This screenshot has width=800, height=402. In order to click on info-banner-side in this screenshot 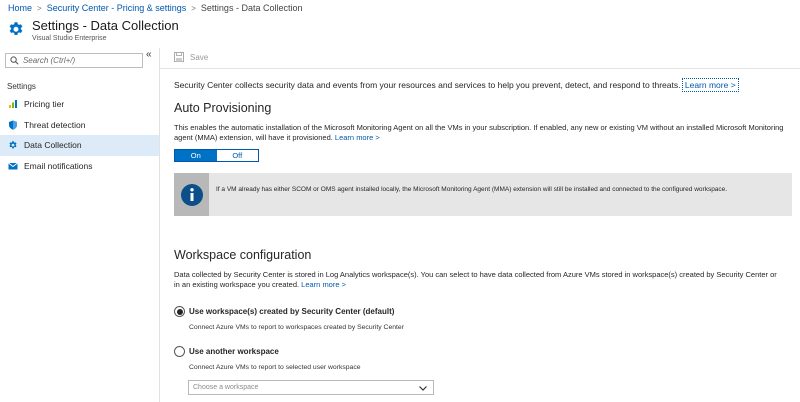, I will do `click(191, 194)`.